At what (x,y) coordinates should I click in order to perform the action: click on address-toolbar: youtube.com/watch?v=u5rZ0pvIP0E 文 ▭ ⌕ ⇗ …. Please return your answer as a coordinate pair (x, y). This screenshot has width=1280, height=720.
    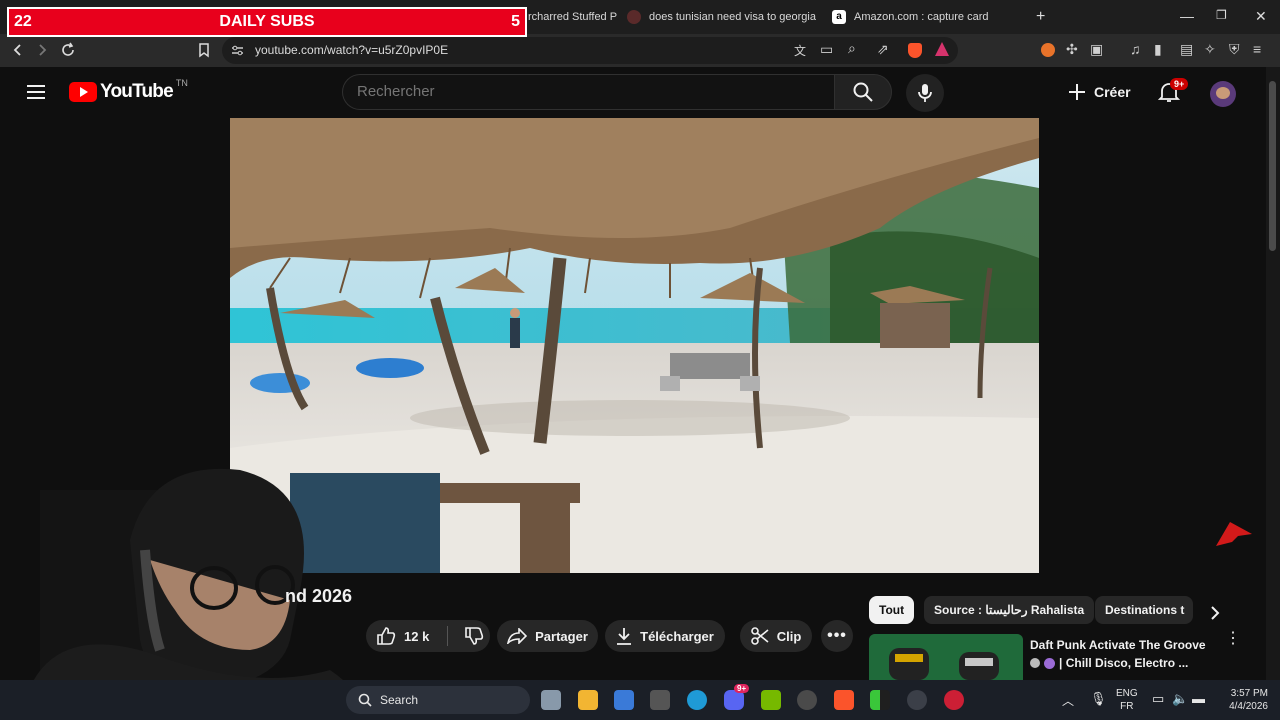
    Looking at the image, I should click on (640, 50).